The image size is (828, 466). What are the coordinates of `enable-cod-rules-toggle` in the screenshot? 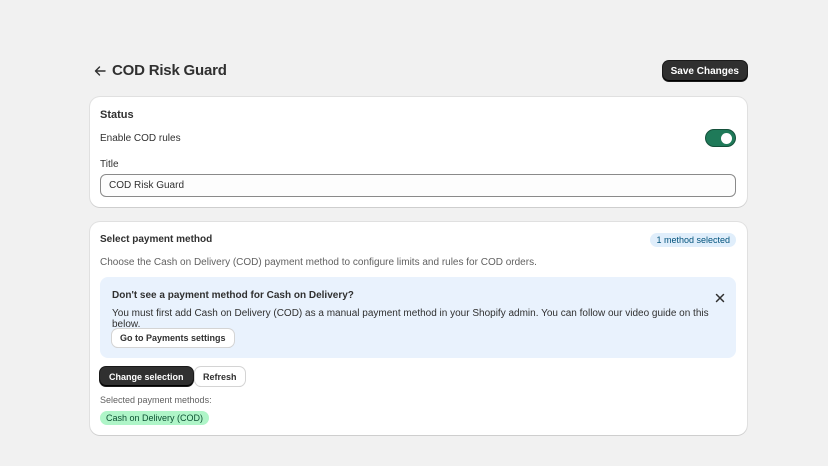 It's located at (720, 138).